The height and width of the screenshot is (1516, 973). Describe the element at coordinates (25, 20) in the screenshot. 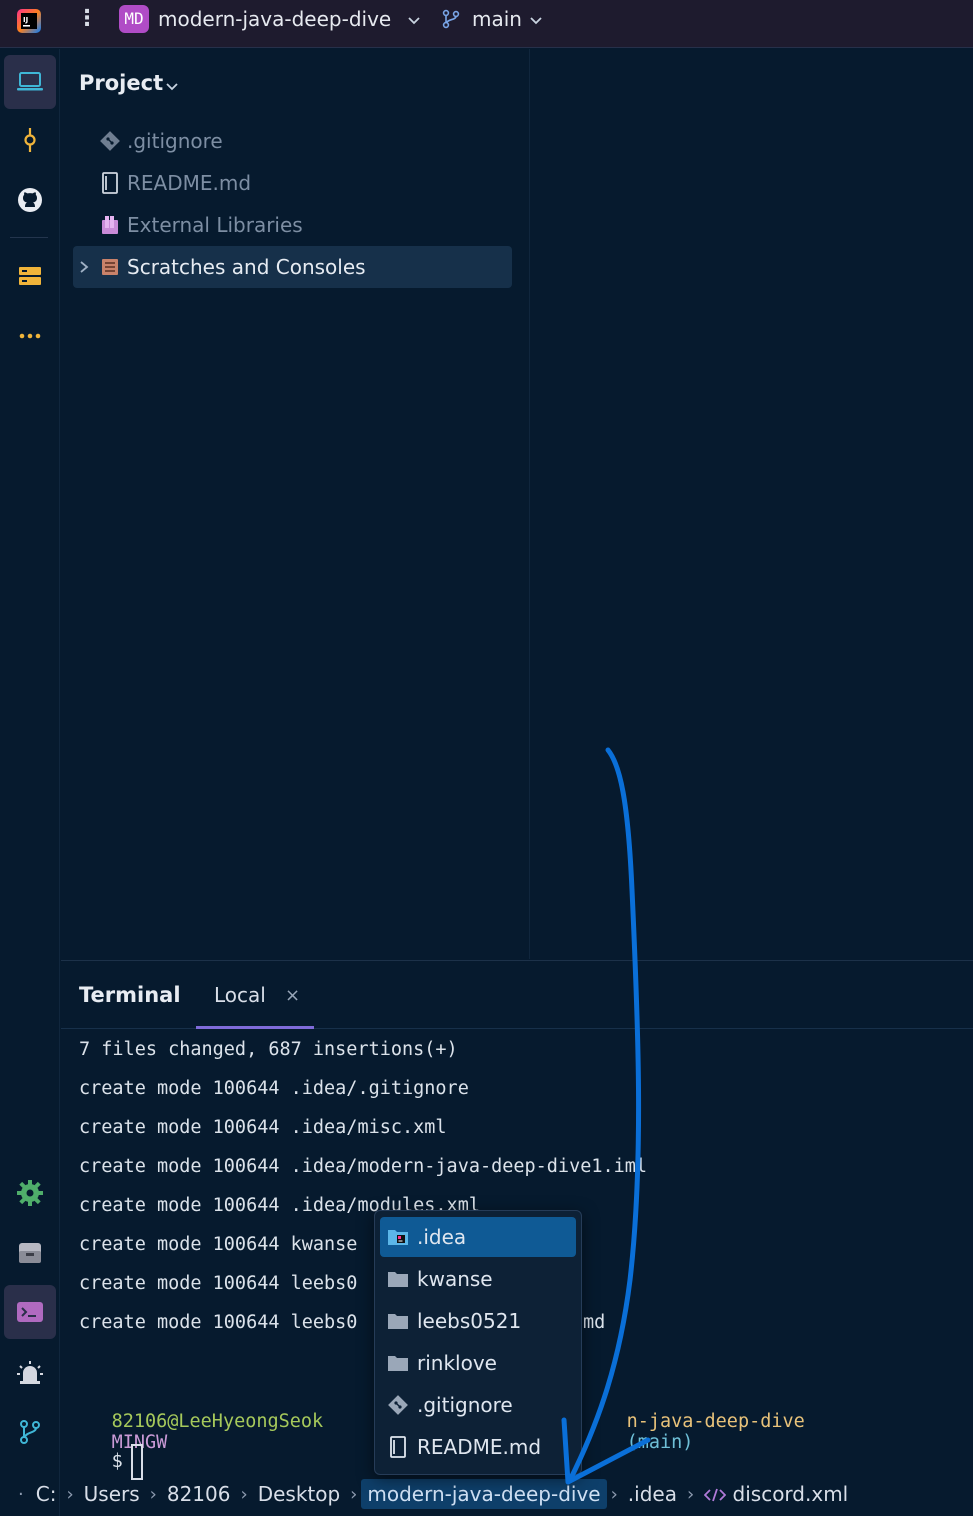

I see `svg-text: IJ` at that location.